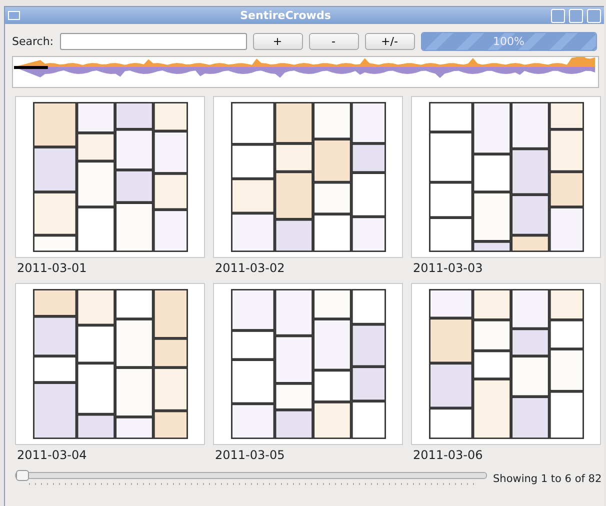 This screenshot has width=606, height=506. Describe the element at coordinates (250, 455) in the screenshot. I see `date-label: 2011-03-05` at that location.